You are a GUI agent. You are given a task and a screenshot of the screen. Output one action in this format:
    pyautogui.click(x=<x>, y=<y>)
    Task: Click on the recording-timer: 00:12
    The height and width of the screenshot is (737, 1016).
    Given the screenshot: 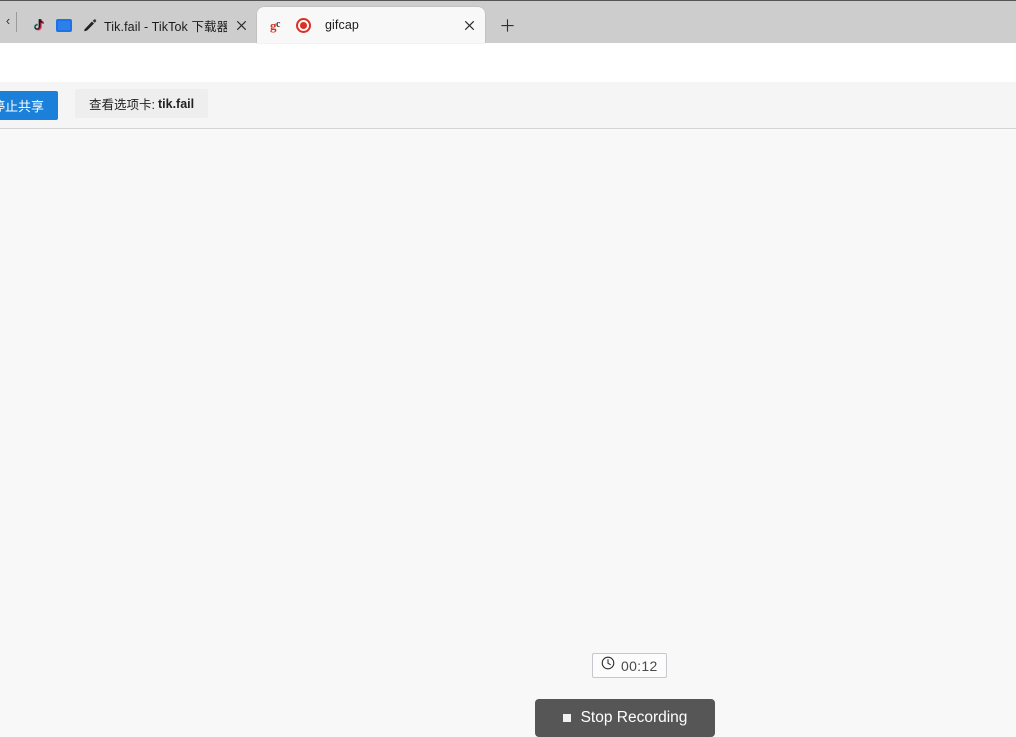 What is the action you would take?
    pyautogui.click(x=629, y=665)
    